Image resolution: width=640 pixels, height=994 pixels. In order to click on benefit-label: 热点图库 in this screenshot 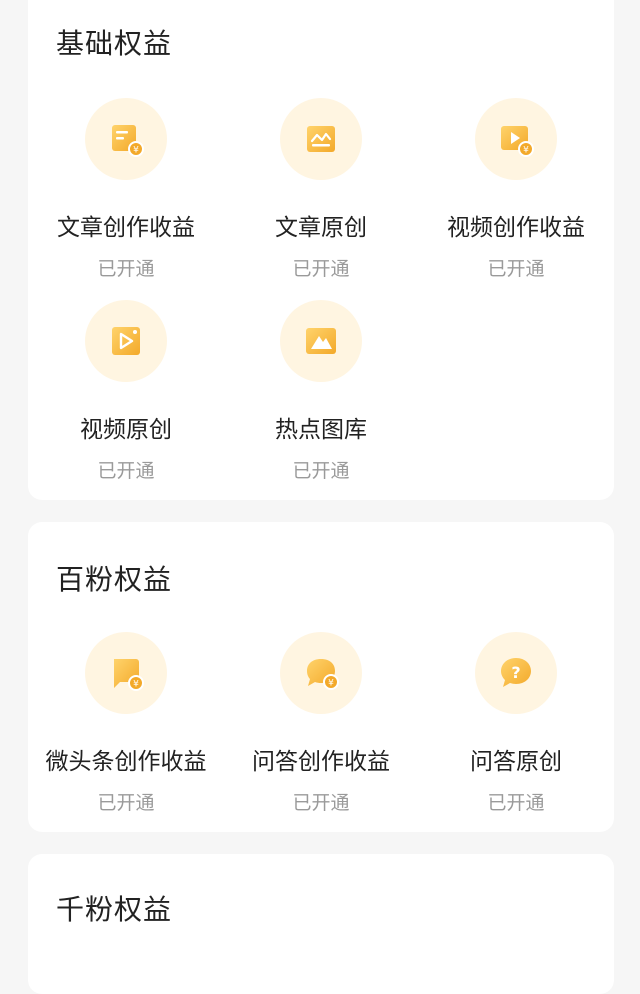, I will do `click(321, 430)`.